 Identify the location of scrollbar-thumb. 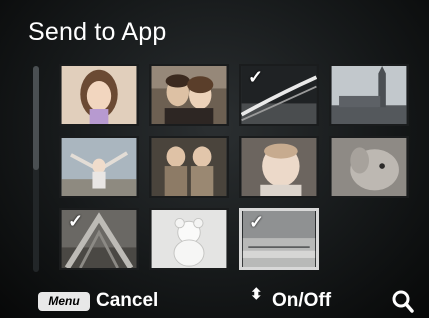
(36, 118).